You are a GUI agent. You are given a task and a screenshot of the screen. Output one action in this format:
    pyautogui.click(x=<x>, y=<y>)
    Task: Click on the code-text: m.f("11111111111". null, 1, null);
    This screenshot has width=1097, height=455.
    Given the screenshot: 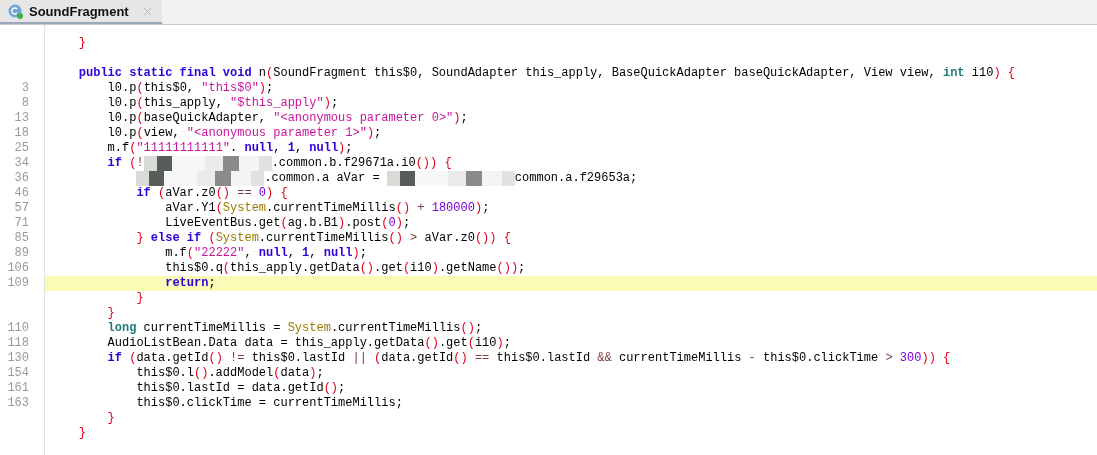 What is the action you would take?
    pyautogui.click(x=230, y=148)
    